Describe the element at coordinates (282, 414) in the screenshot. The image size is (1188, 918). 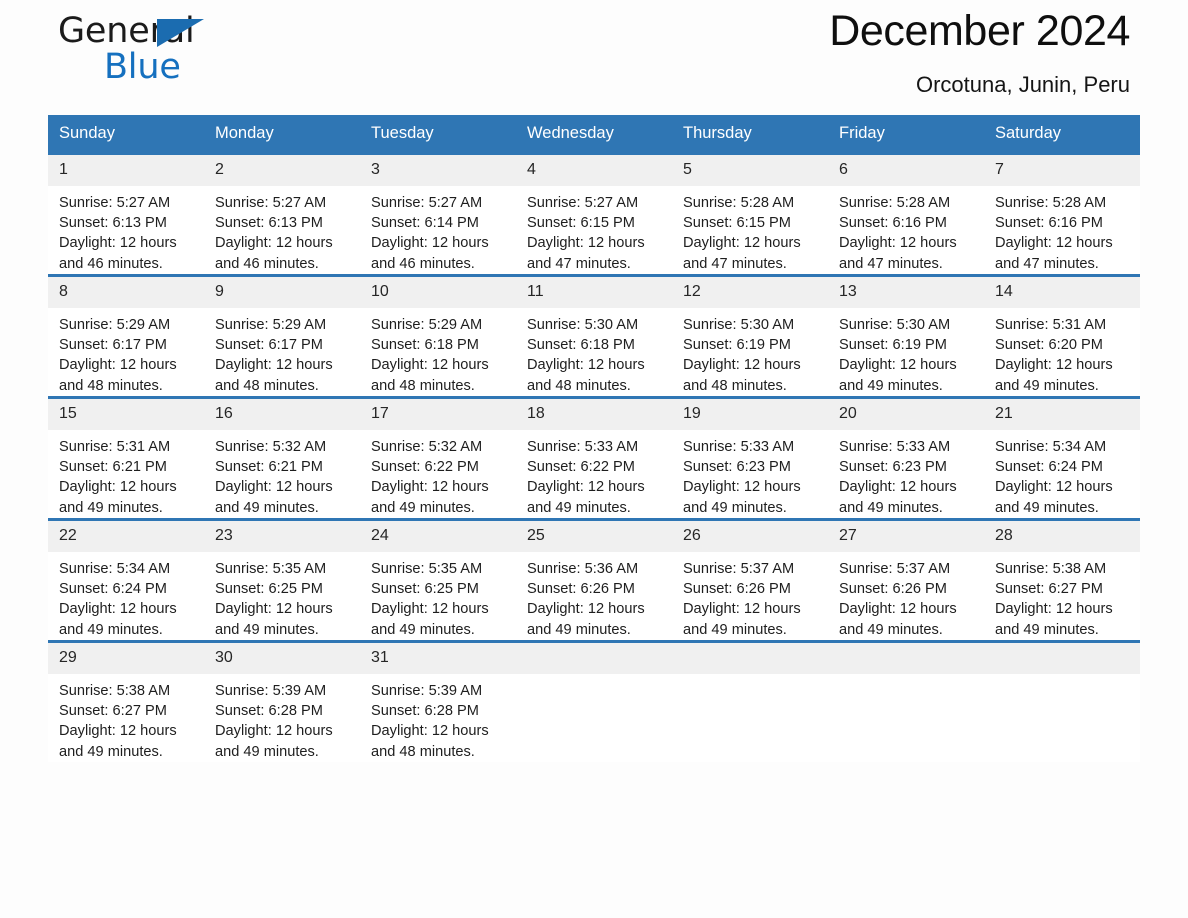
I see `day-number: 16` at that location.